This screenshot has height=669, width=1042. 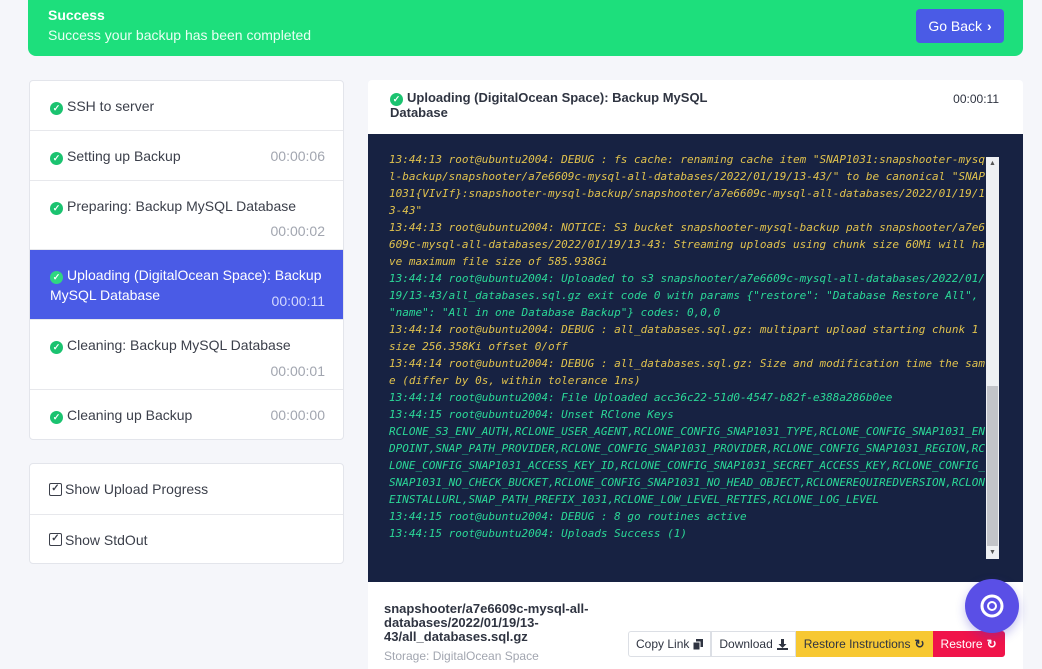 I want to click on help-chat-button, so click(x=992, y=606).